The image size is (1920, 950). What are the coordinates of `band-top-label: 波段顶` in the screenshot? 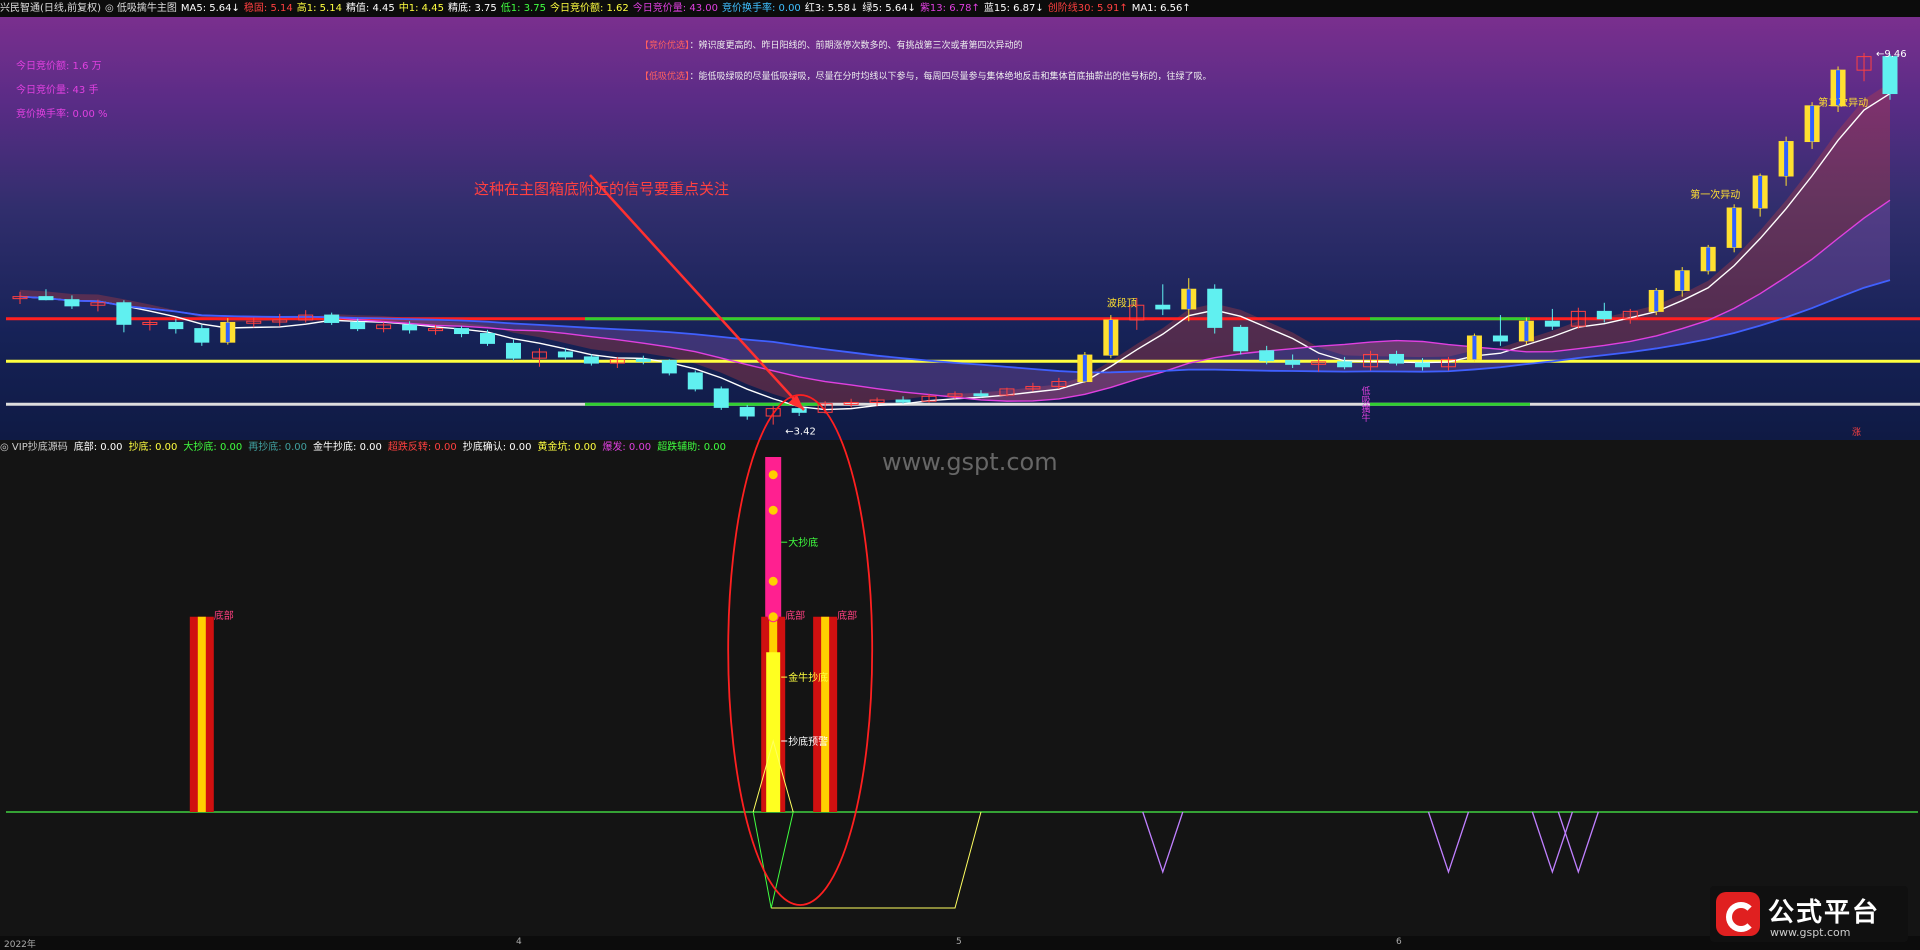 It's located at (1122, 302).